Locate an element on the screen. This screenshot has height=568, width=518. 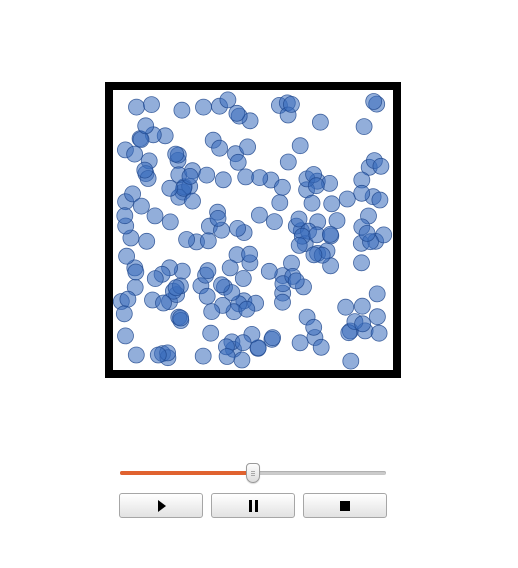
play-icon is located at coordinates (162, 505).